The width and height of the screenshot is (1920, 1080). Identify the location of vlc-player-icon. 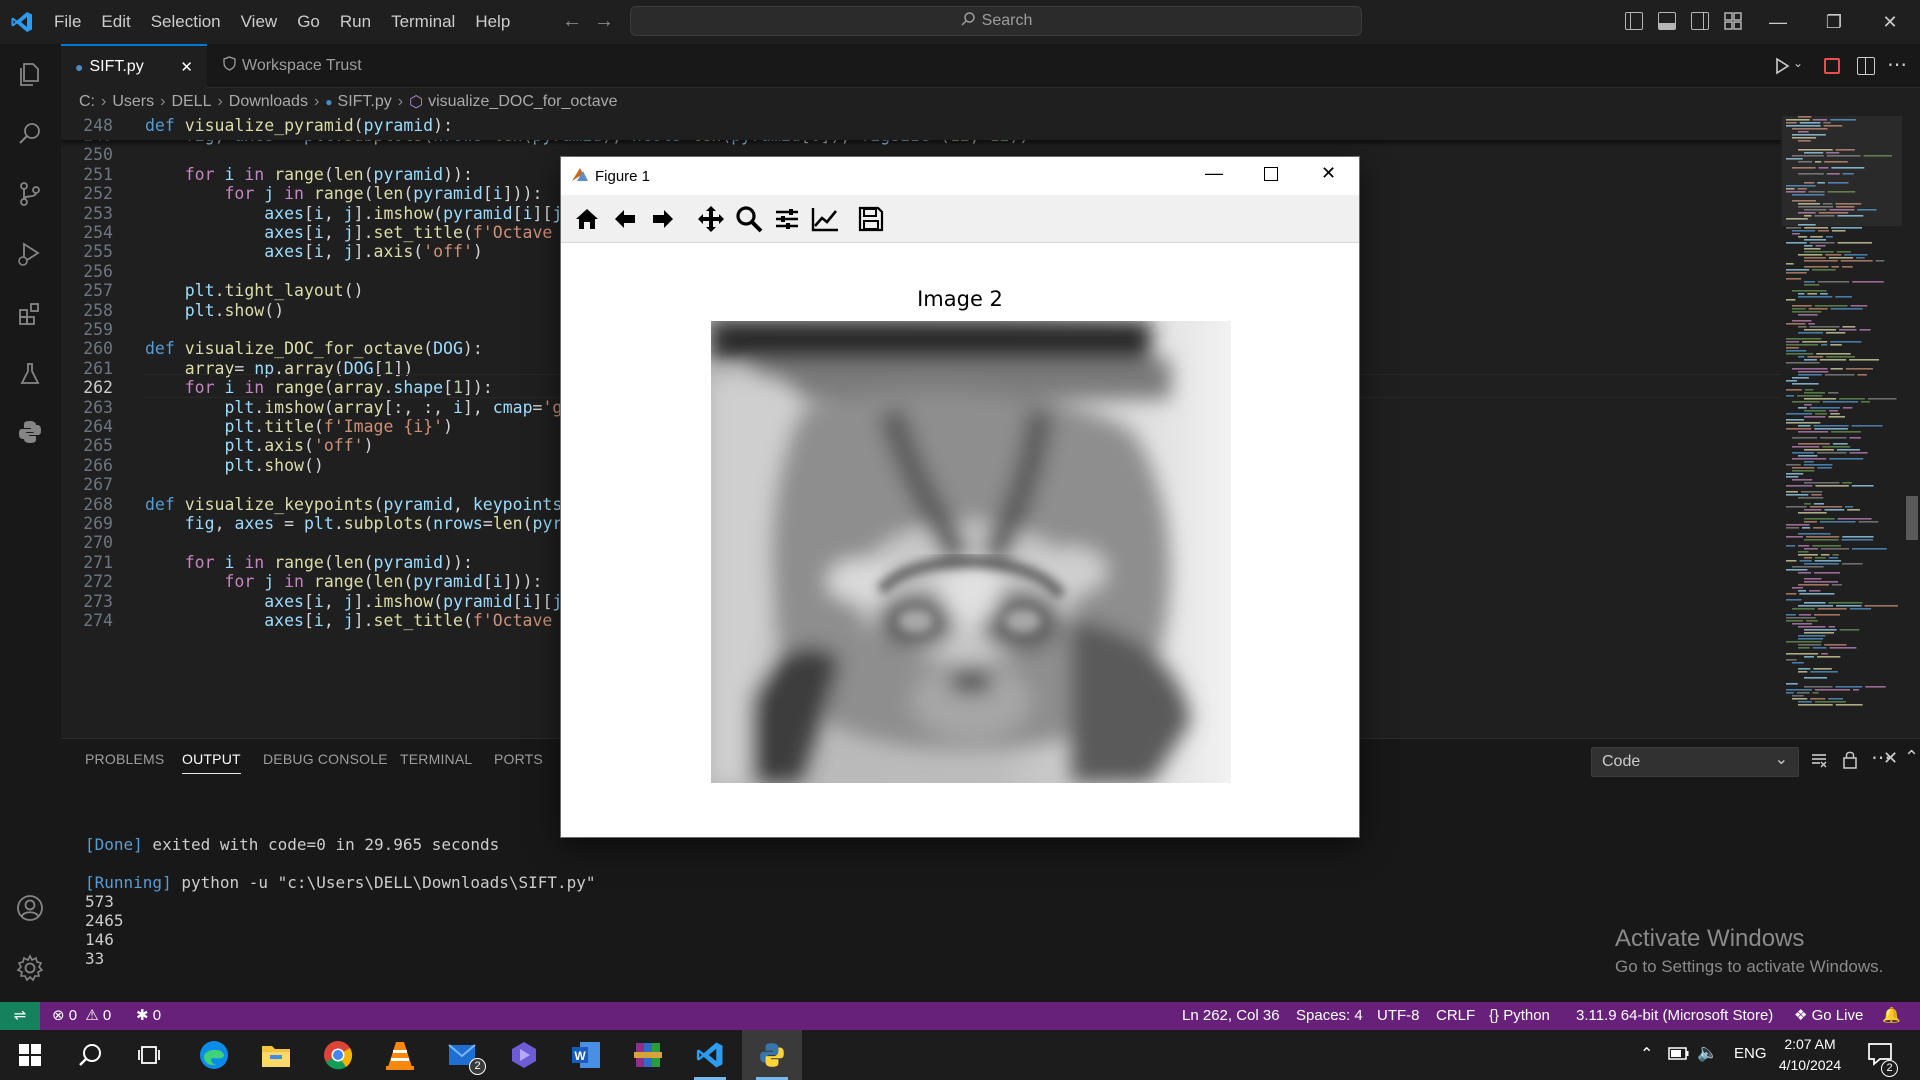
(400, 1055).